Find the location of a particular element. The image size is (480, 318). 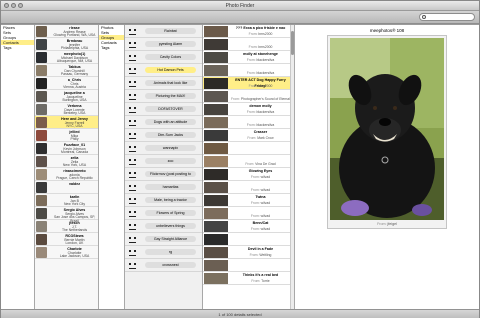

scrollbar-knob is located at coordinates (292, 43).